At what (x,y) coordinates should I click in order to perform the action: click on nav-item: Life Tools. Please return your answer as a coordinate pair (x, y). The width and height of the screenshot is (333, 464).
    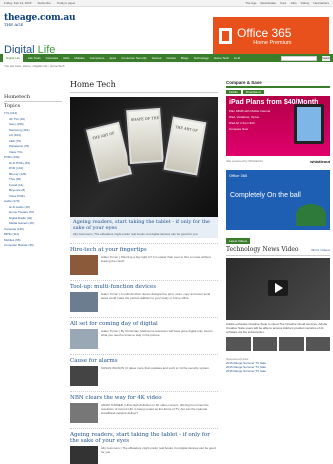
    Looking at the image, I should click on (34, 58).